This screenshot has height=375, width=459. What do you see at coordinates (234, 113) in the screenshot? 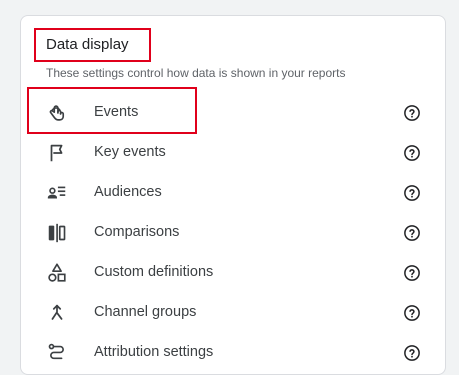
I see `nav-item-events: Events` at bounding box center [234, 113].